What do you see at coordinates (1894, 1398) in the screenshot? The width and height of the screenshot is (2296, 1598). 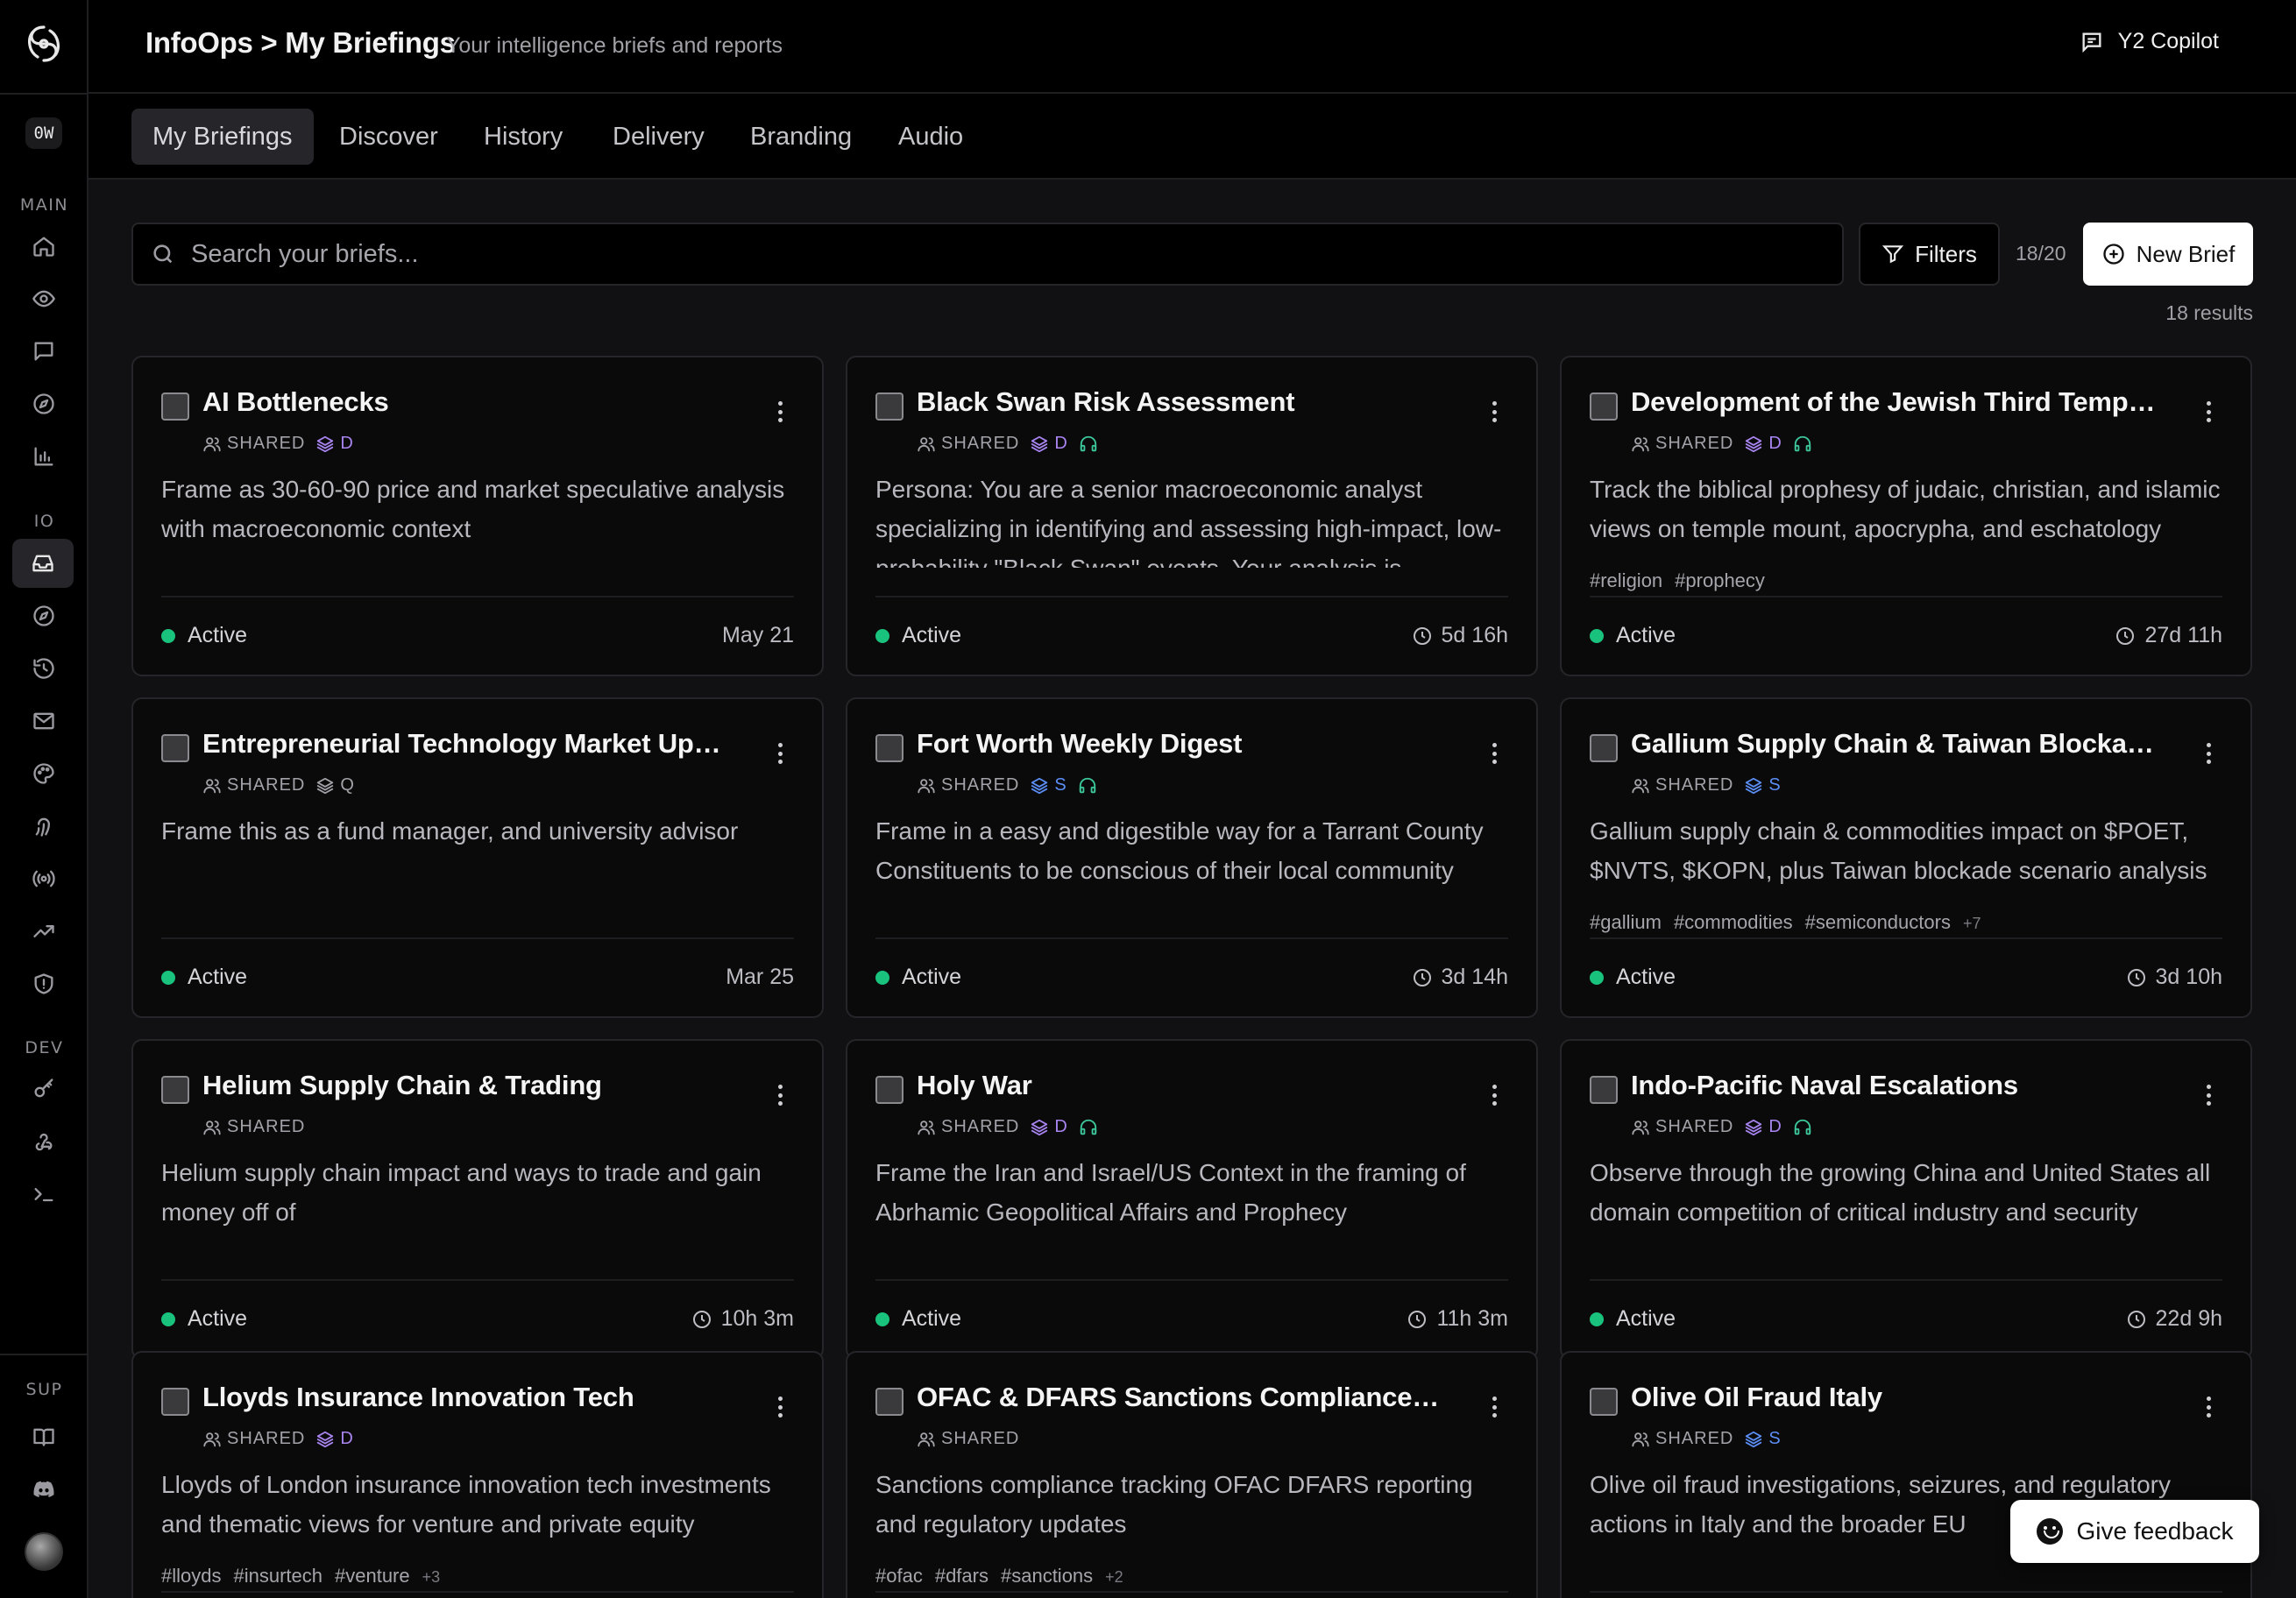 I see `brief-title: Olive Oil Fraud Italy` at bounding box center [1894, 1398].